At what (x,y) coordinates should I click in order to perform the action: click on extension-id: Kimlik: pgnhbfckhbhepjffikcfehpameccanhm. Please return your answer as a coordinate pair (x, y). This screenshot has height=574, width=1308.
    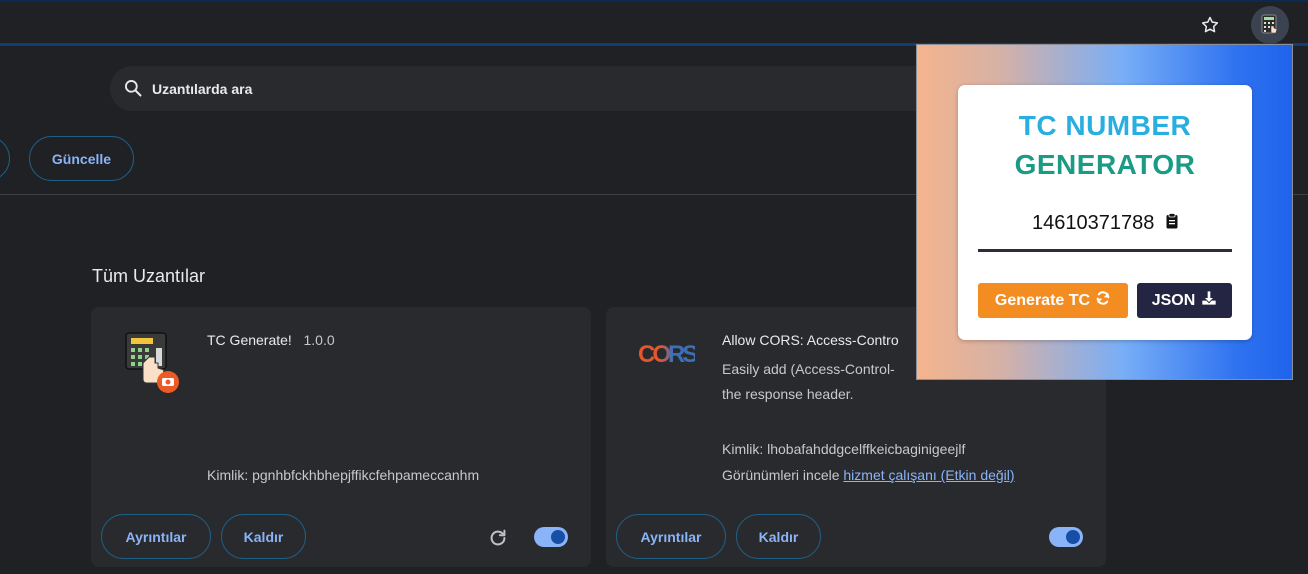
    Looking at the image, I should click on (343, 475).